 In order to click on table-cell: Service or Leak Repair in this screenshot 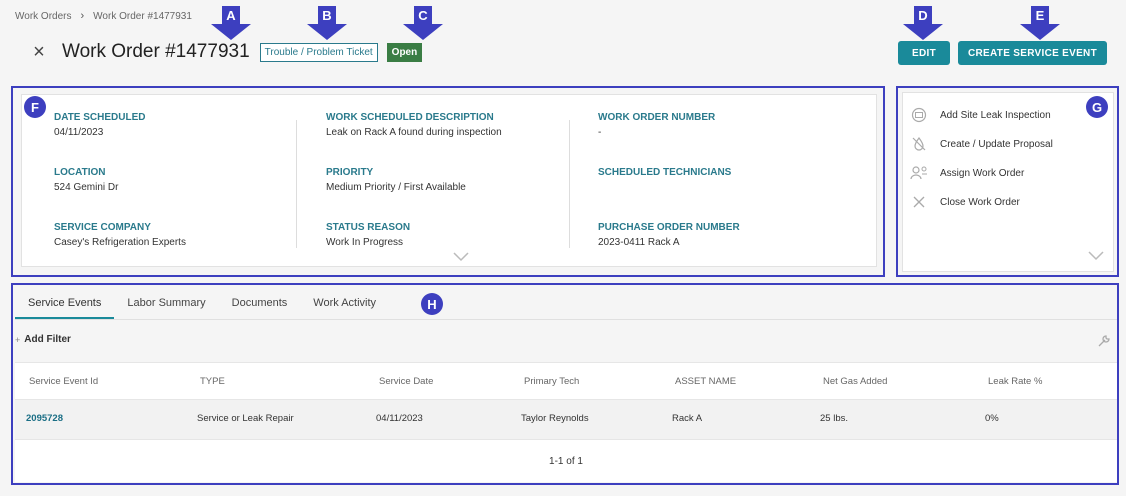, I will do `click(245, 418)`.